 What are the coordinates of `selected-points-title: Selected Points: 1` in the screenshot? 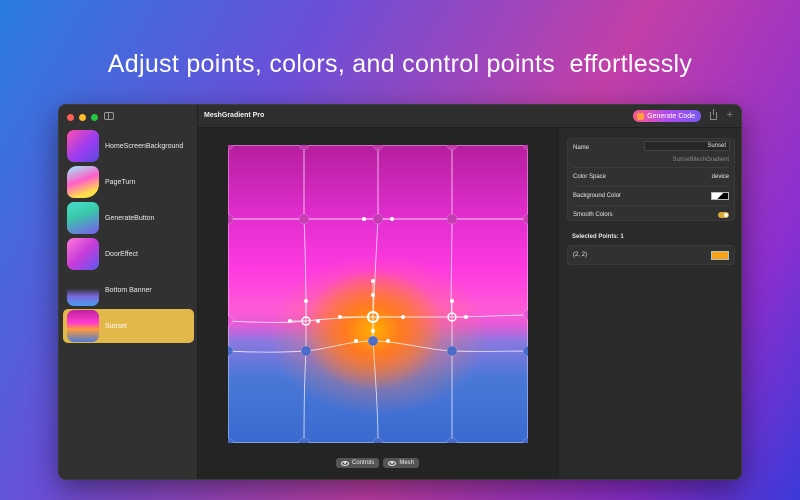 It's located at (598, 237).